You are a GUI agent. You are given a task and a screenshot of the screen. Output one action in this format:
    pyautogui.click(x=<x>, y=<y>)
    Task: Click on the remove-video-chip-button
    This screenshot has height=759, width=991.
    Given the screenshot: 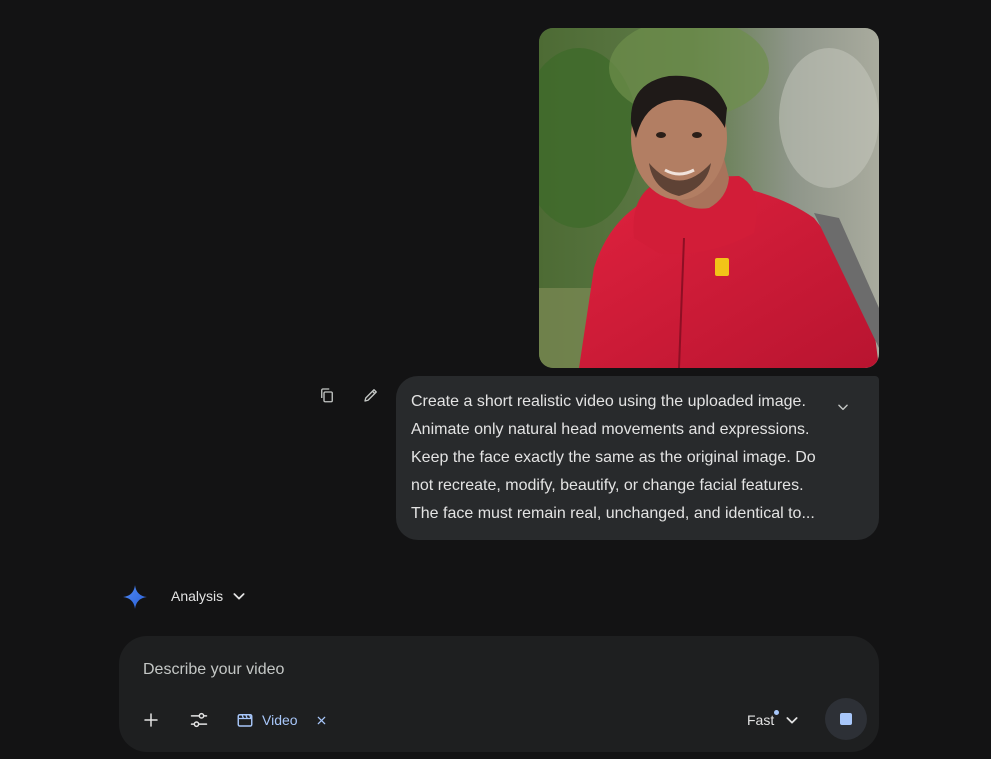 What is the action you would take?
    pyautogui.click(x=322, y=720)
    